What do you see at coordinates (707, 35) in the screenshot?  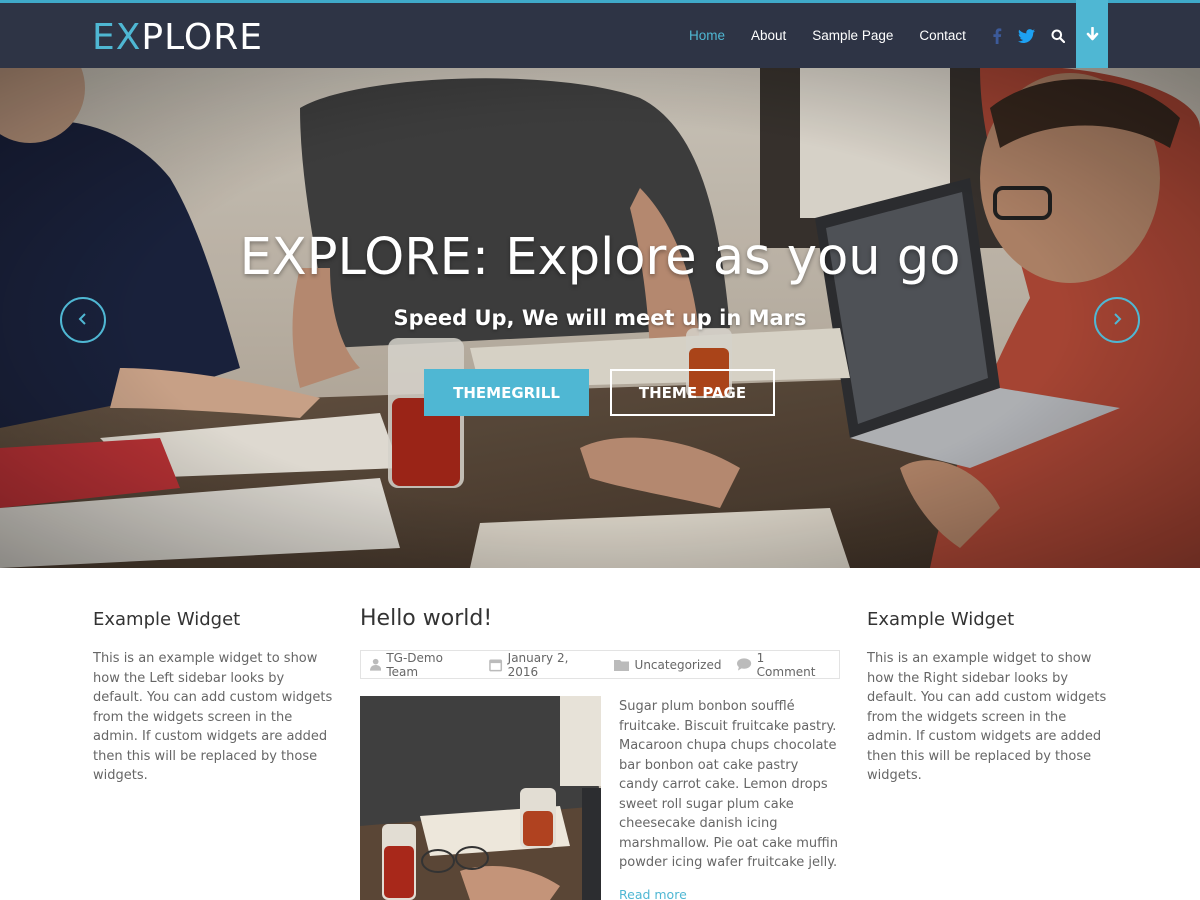 I see `nav-home: Home` at bounding box center [707, 35].